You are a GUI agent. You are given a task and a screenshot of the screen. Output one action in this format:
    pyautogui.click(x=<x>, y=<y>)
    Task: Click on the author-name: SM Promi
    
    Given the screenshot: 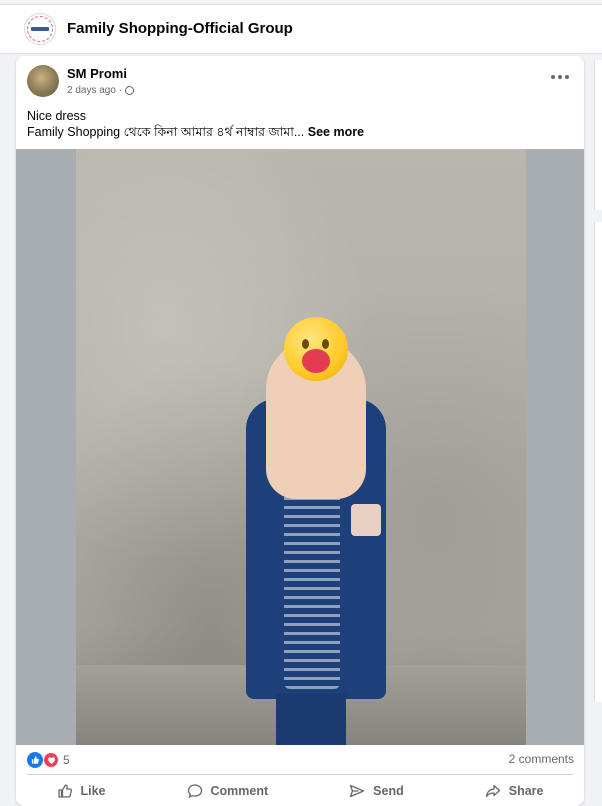 What is the action you would take?
    pyautogui.click(x=97, y=73)
    